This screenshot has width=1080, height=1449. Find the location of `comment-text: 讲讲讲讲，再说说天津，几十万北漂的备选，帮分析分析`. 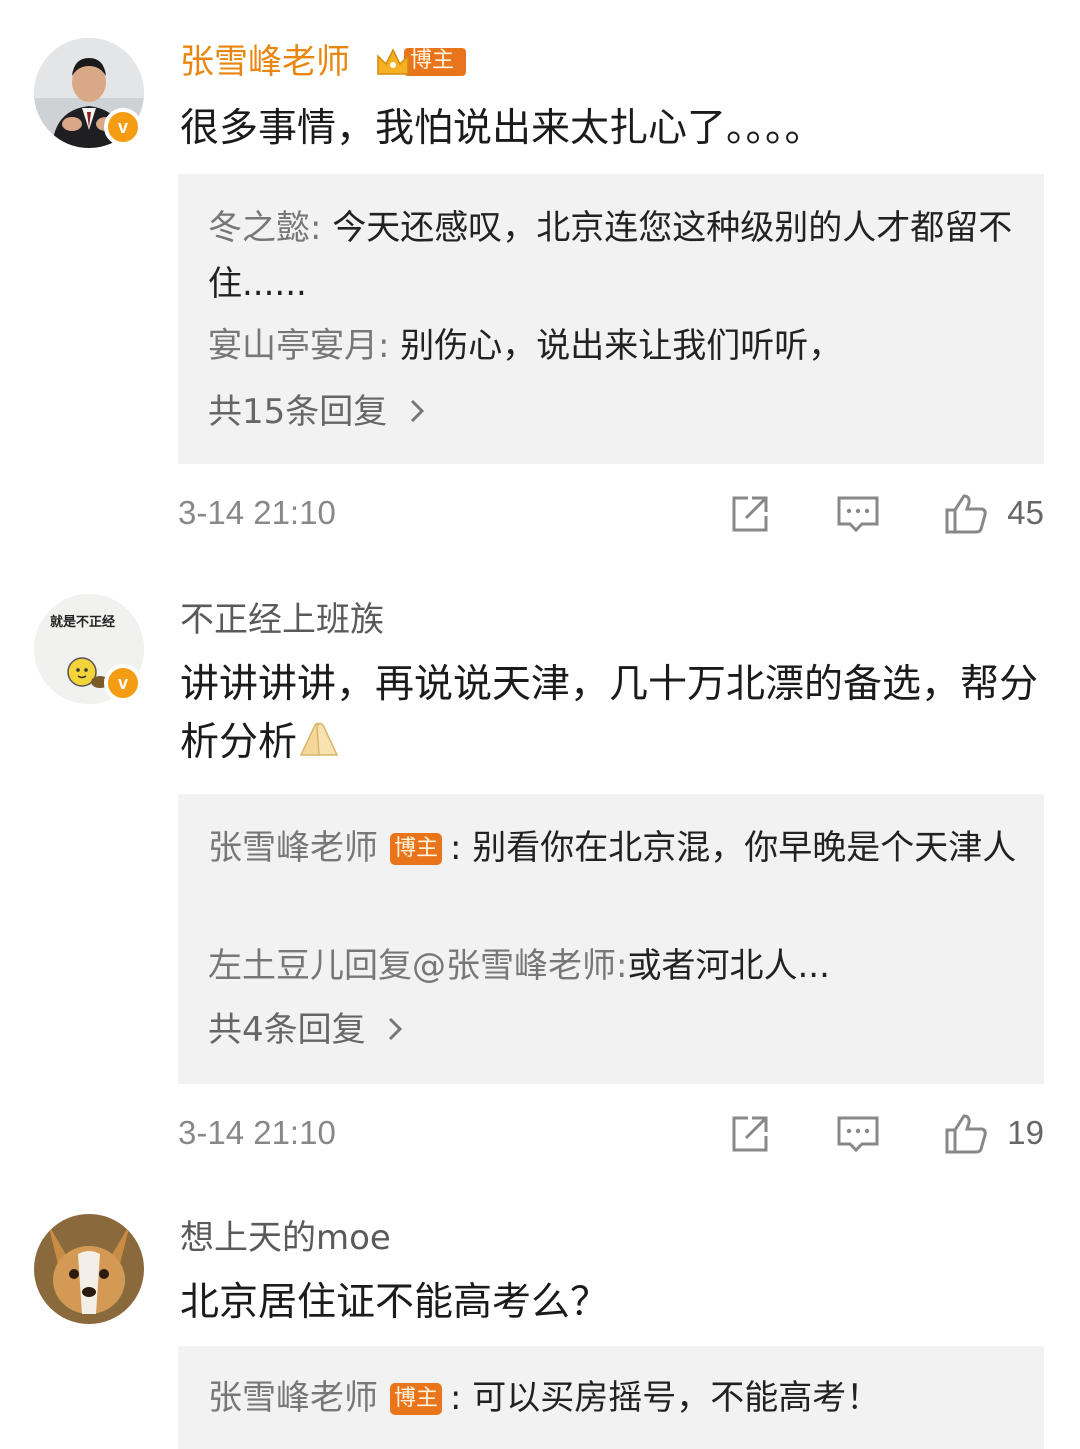

comment-text: 讲讲讲讲，再说说天津，几十万北漂的备选，帮分析分析 is located at coordinates (610, 714).